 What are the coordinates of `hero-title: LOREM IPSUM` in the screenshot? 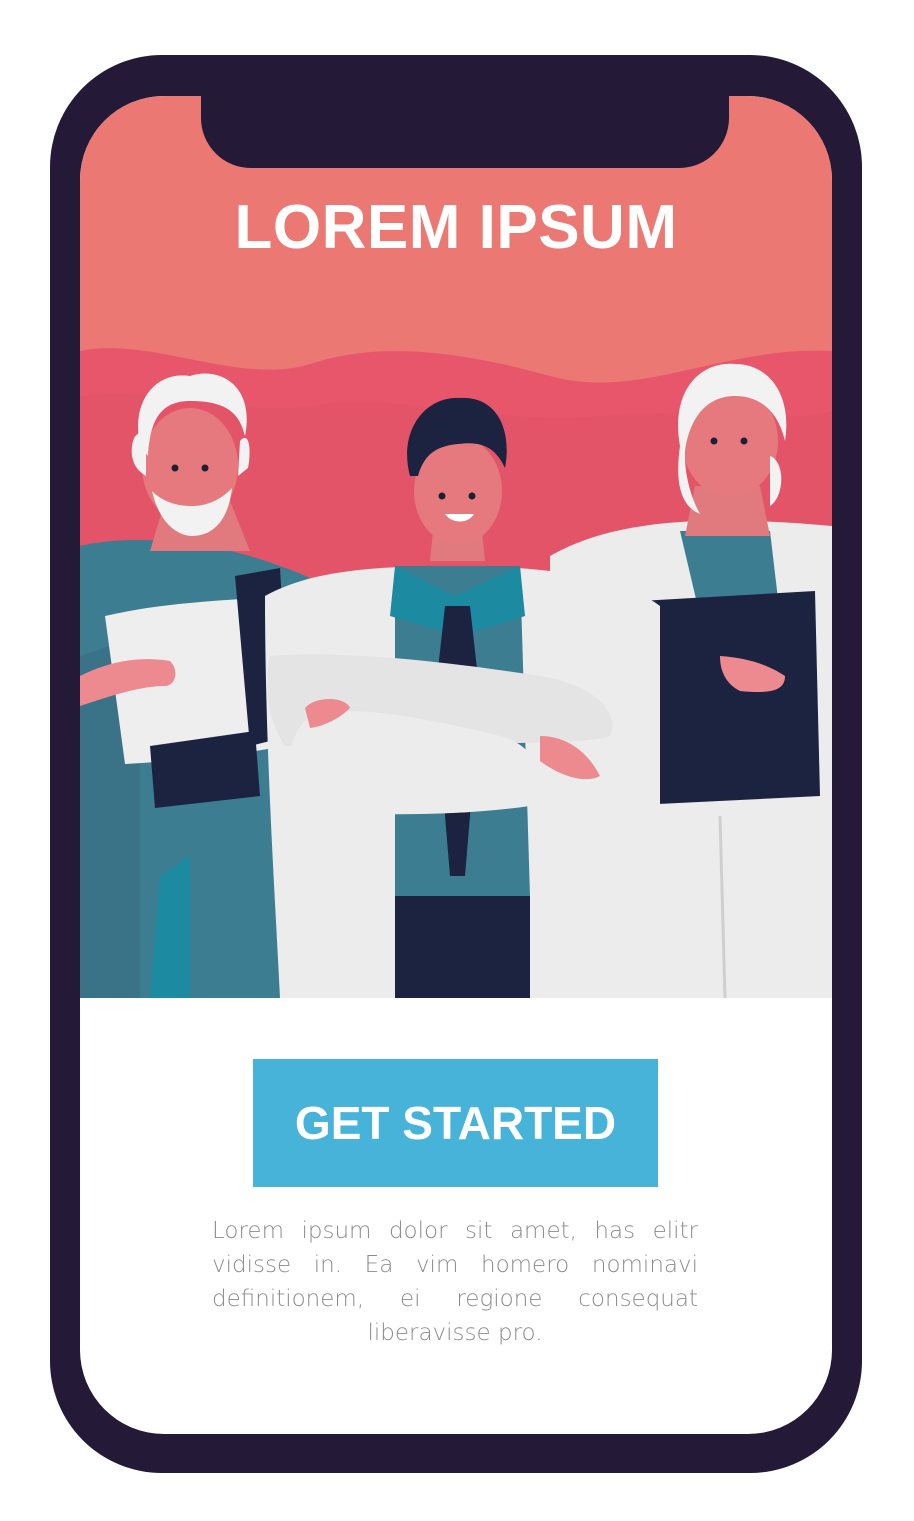 It's located at (456, 227).